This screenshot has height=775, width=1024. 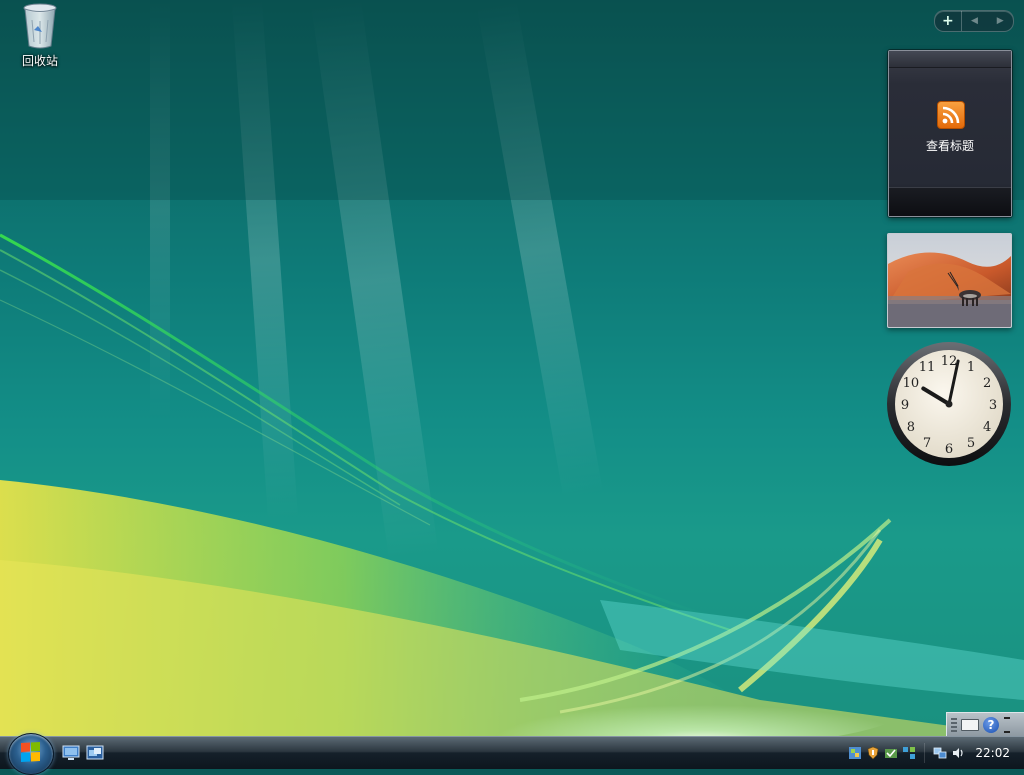 I want to click on system-tray: 22:02, so click(x=936, y=753).